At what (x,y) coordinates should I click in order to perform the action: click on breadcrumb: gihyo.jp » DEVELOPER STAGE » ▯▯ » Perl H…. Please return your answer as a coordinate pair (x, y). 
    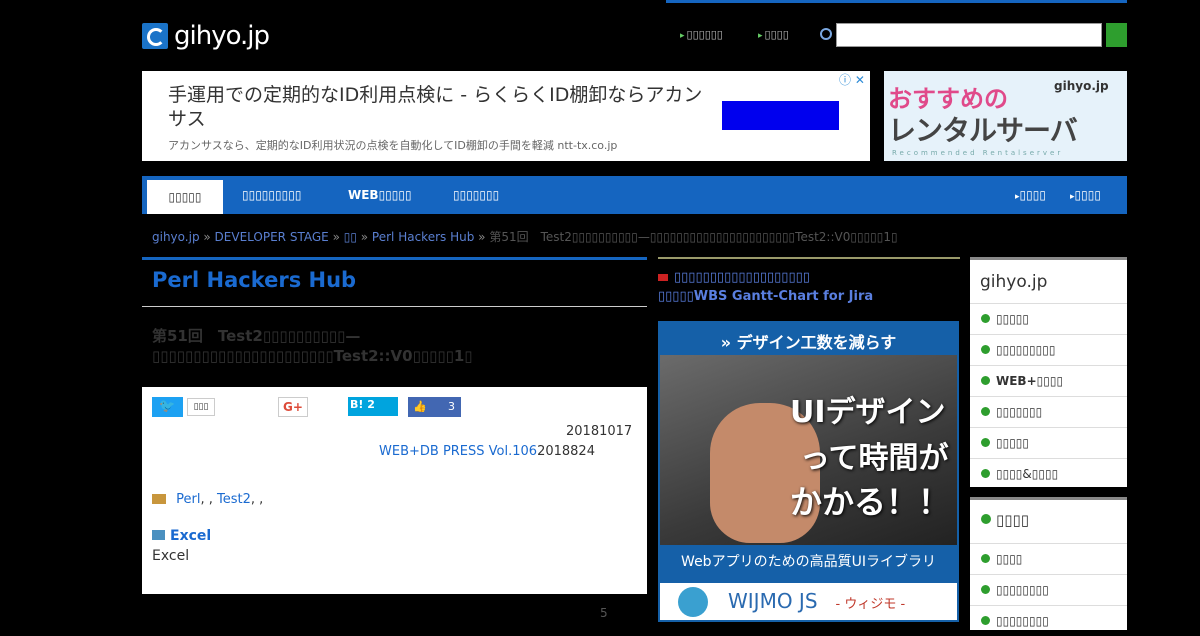
    Looking at the image, I should click on (525, 237).